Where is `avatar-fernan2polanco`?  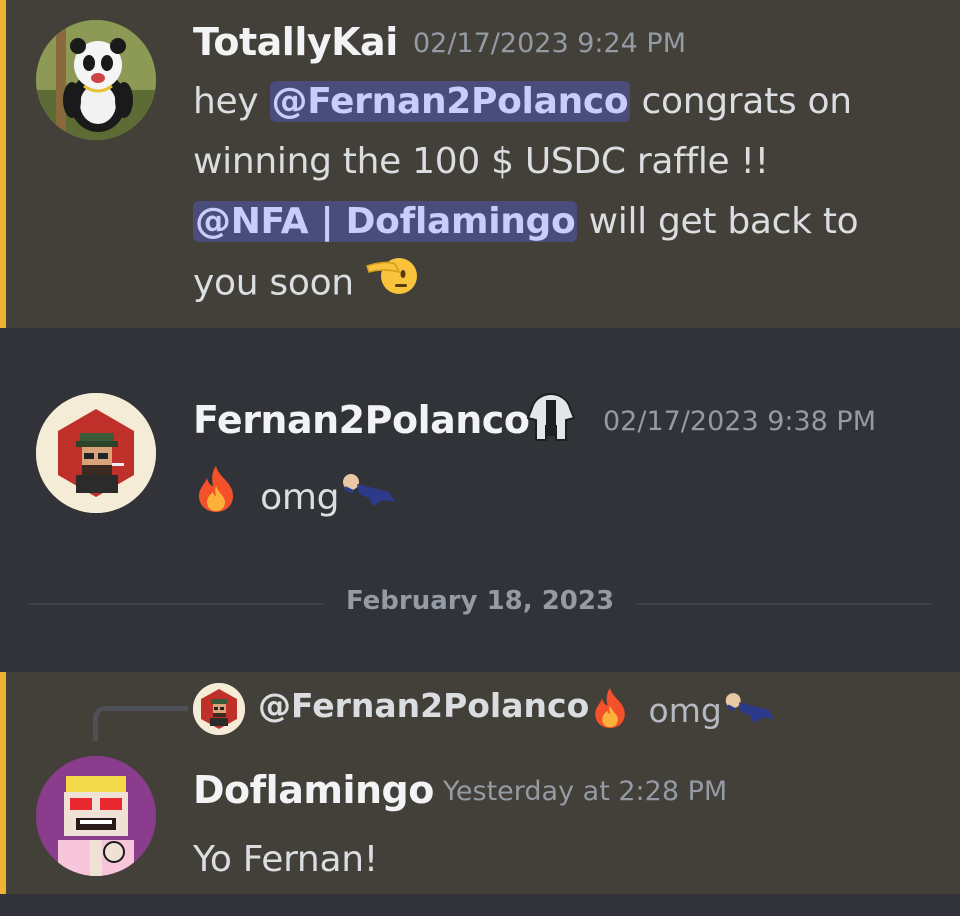
avatar-fernan2polanco is located at coordinates (96, 453).